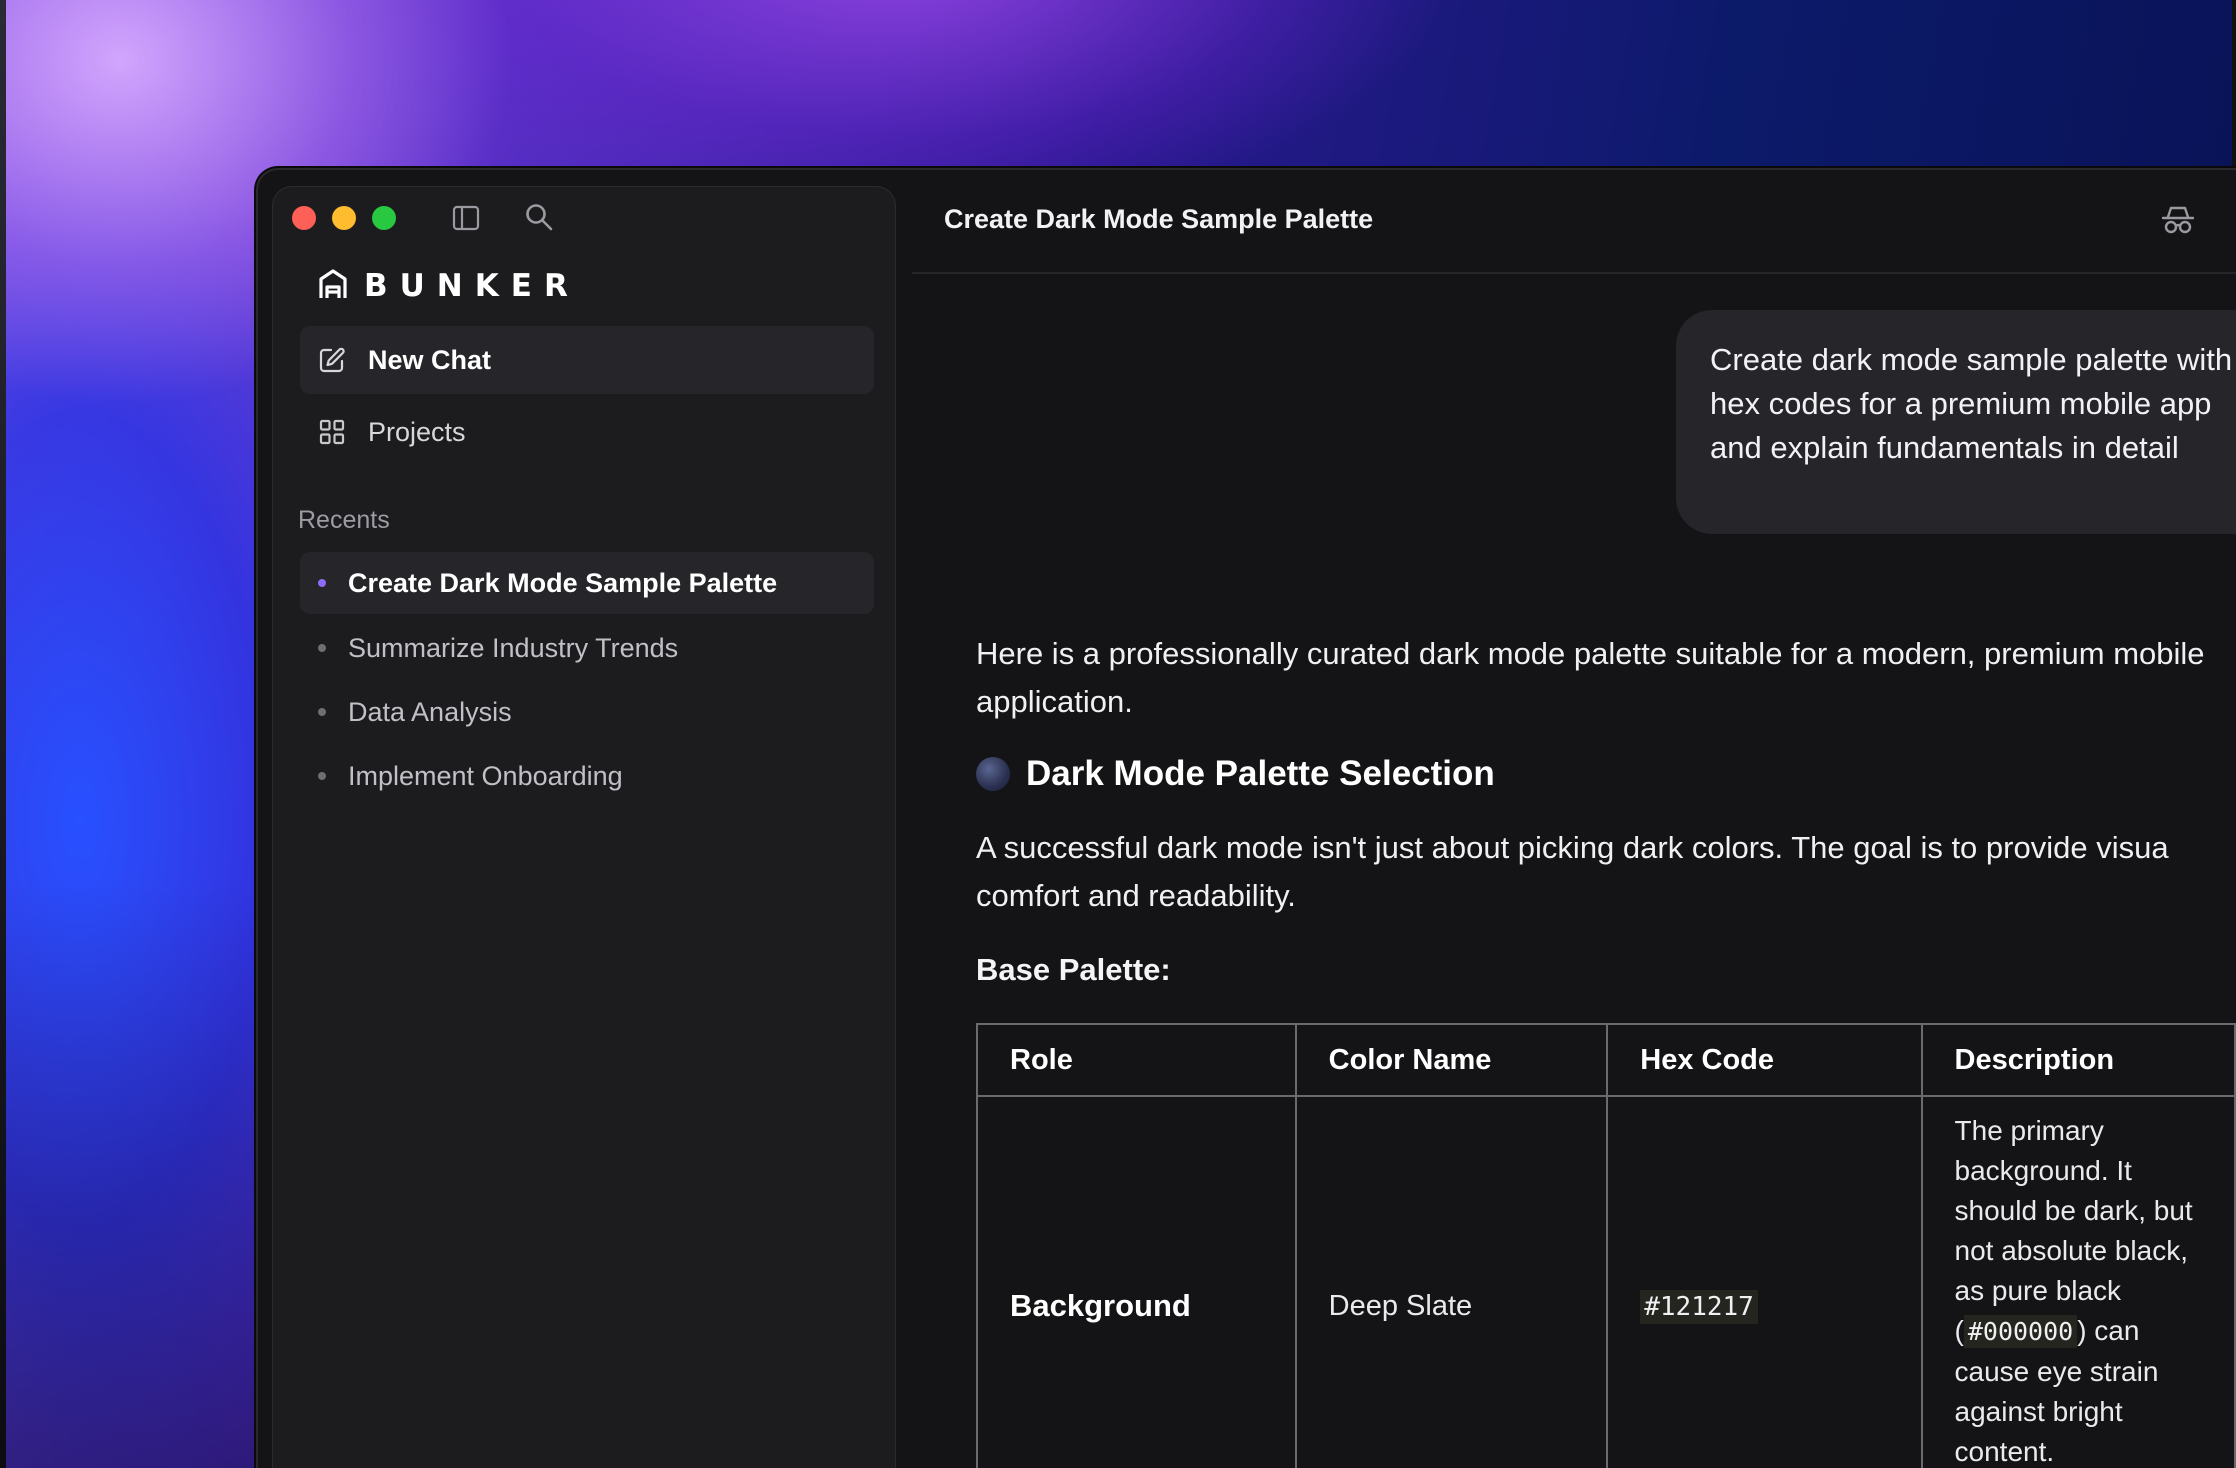  What do you see at coordinates (344, 218) in the screenshot?
I see `minimize-window-button` at bounding box center [344, 218].